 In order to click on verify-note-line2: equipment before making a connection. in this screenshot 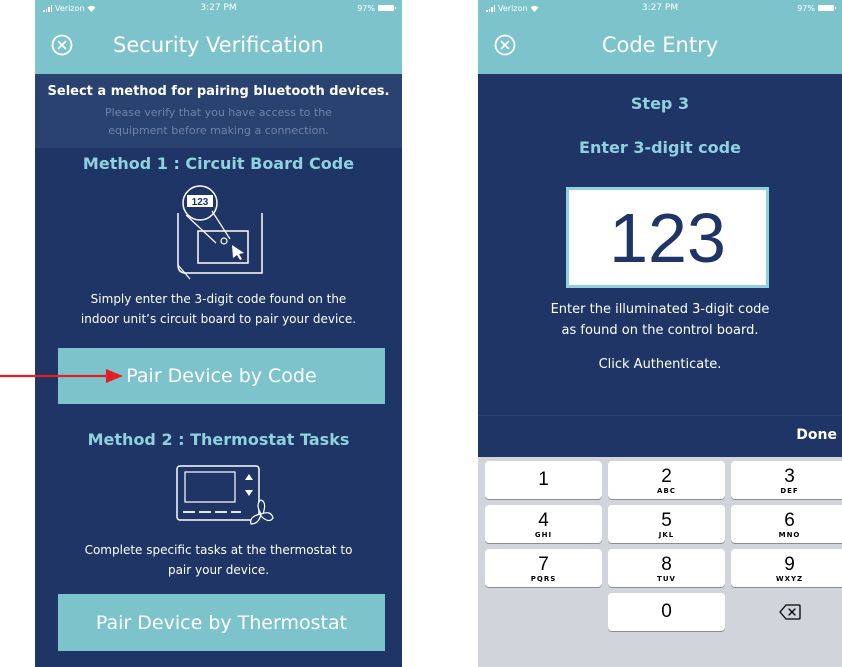, I will do `click(218, 130)`.